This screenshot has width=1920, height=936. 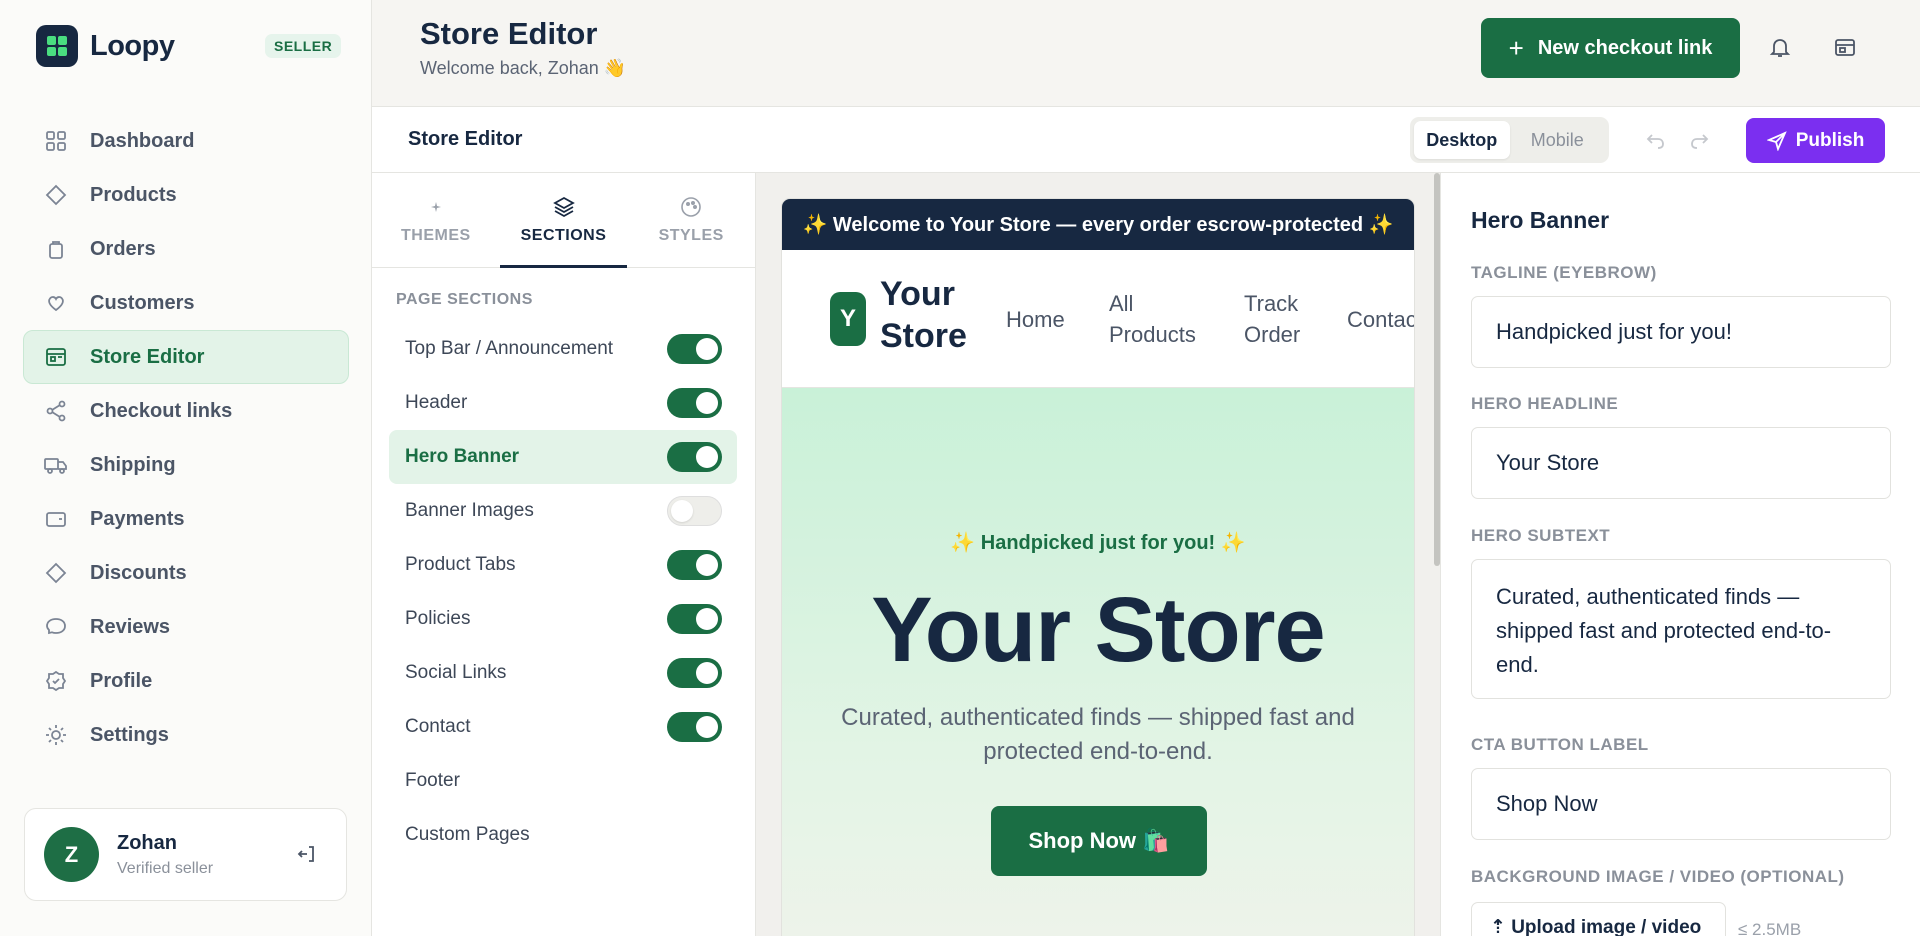 I want to click on sidebar-item-checkout-links: Checkout links, so click(x=186, y=411).